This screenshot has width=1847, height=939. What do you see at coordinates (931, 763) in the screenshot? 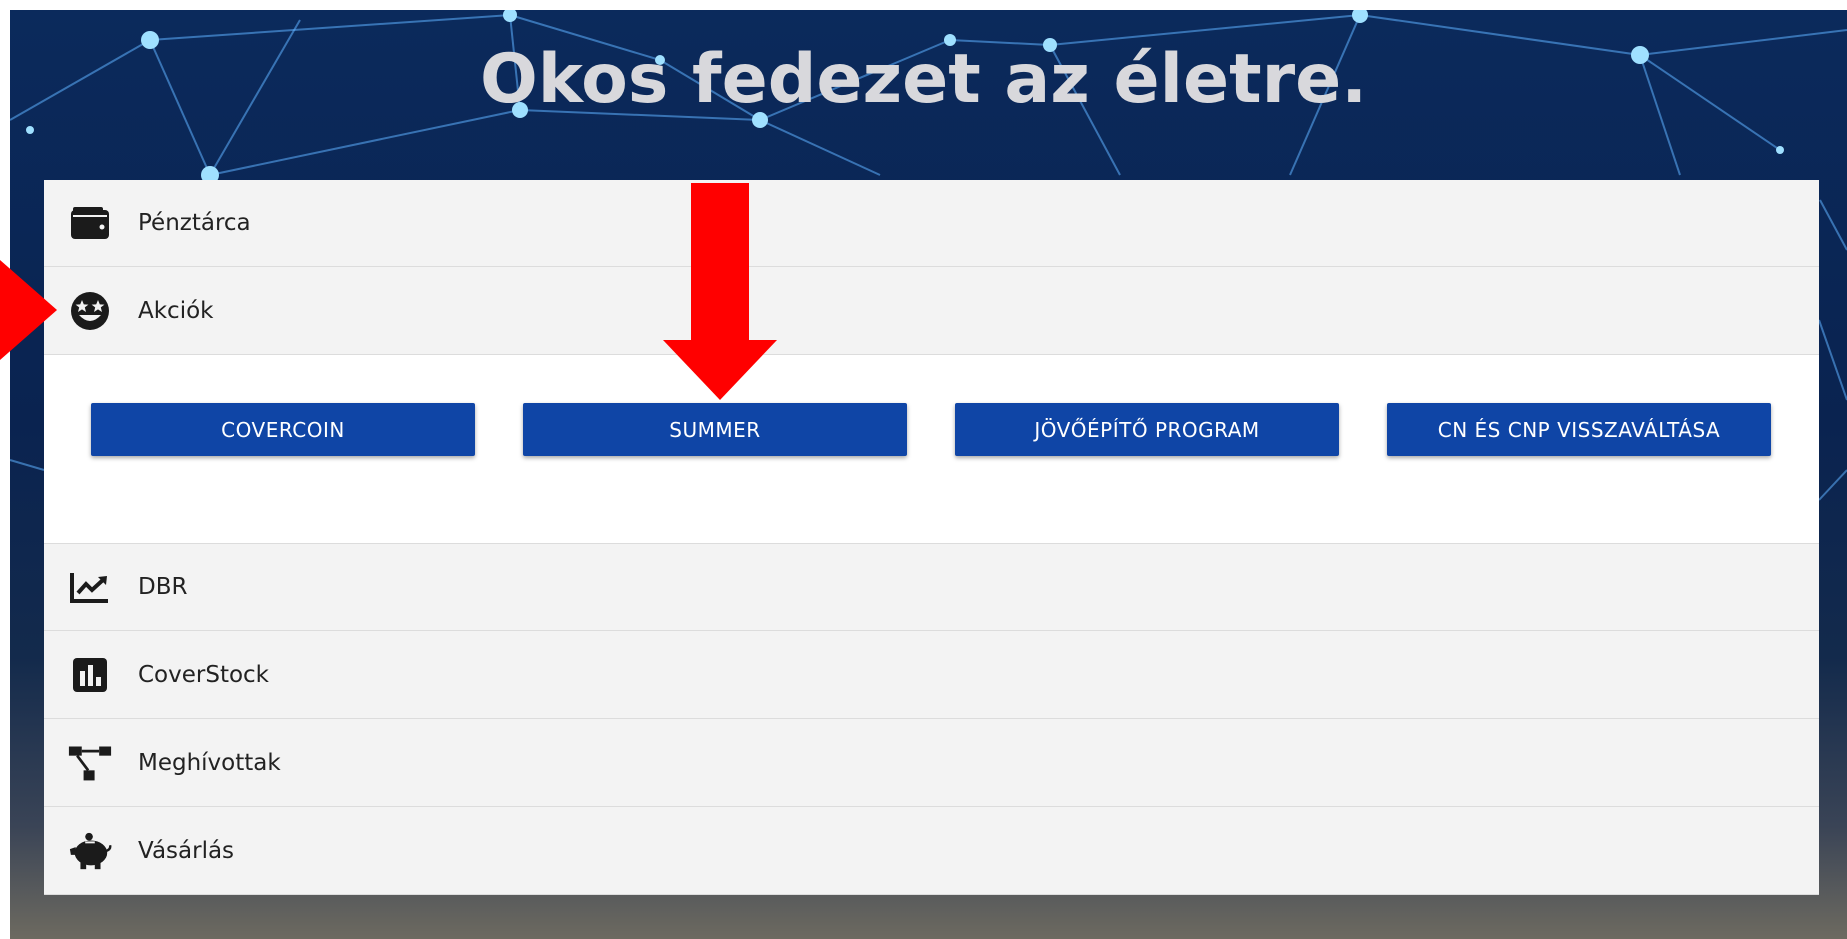
I see `menu-item-meghivottak: Meghívottak` at bounding box center [931, 763].